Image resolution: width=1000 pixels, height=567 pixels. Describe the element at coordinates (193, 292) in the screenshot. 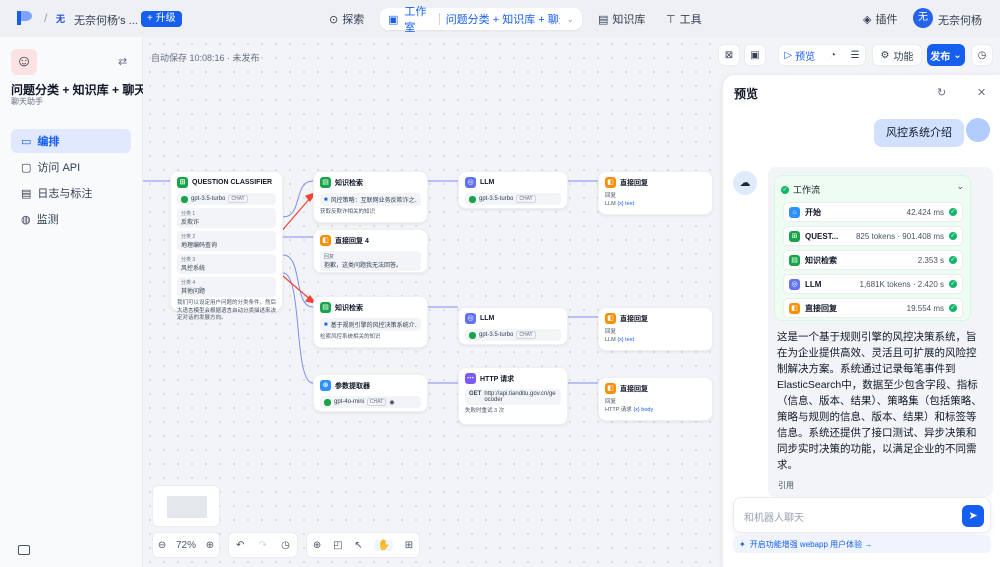

I see `class-value: 其他问题` at that location.